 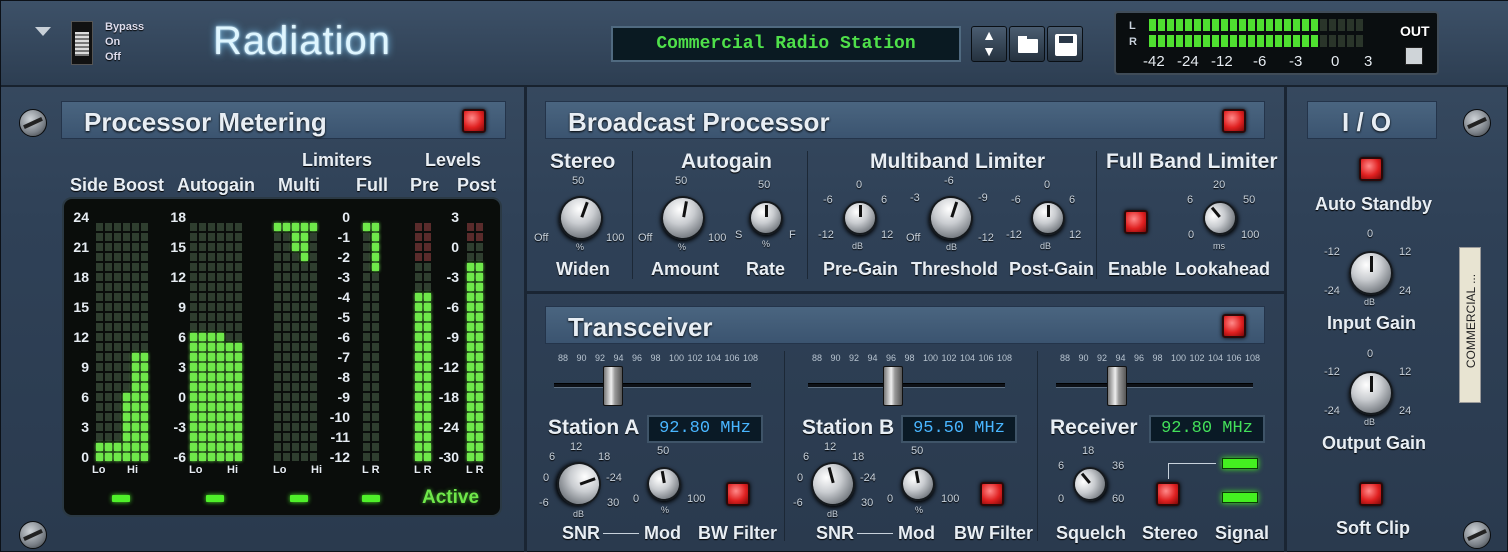 What do you see at coordinates (959, 429) in the screenshot?
I see `station-b-frequency: 95.50 MHz` at bounding box center [959, 429].